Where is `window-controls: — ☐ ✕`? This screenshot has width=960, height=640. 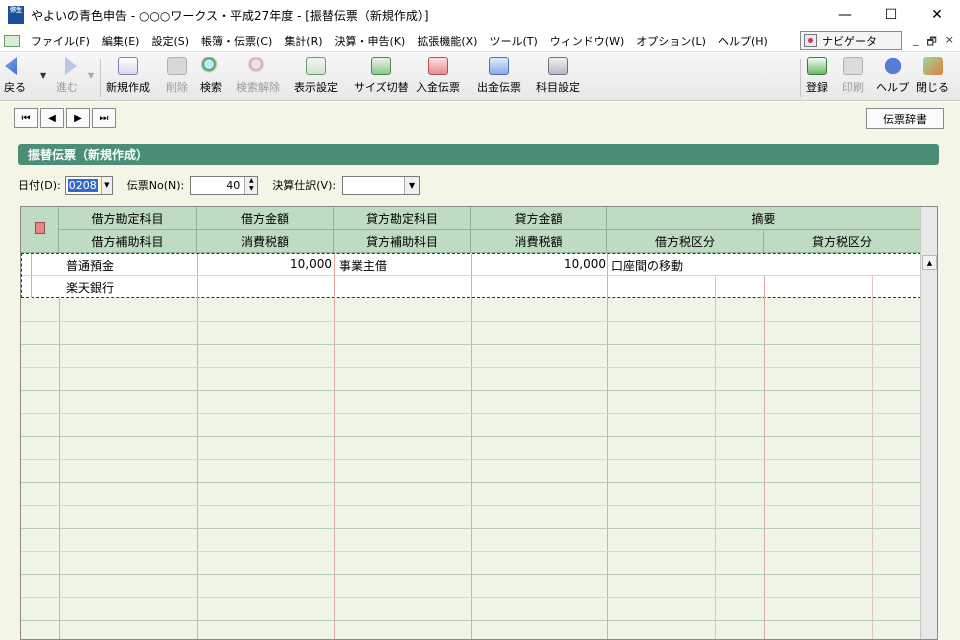 window-controls: — ☐ ✕ is located at coordinates (891, 15).